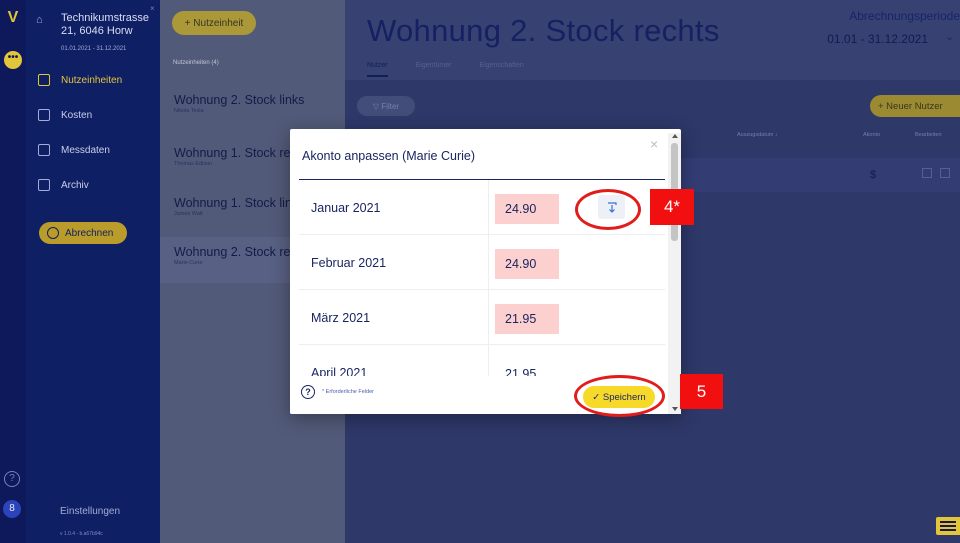 The height and width of the screenshot is (543, 960). I want to click on scroll-up-icon, so click(675, 136).